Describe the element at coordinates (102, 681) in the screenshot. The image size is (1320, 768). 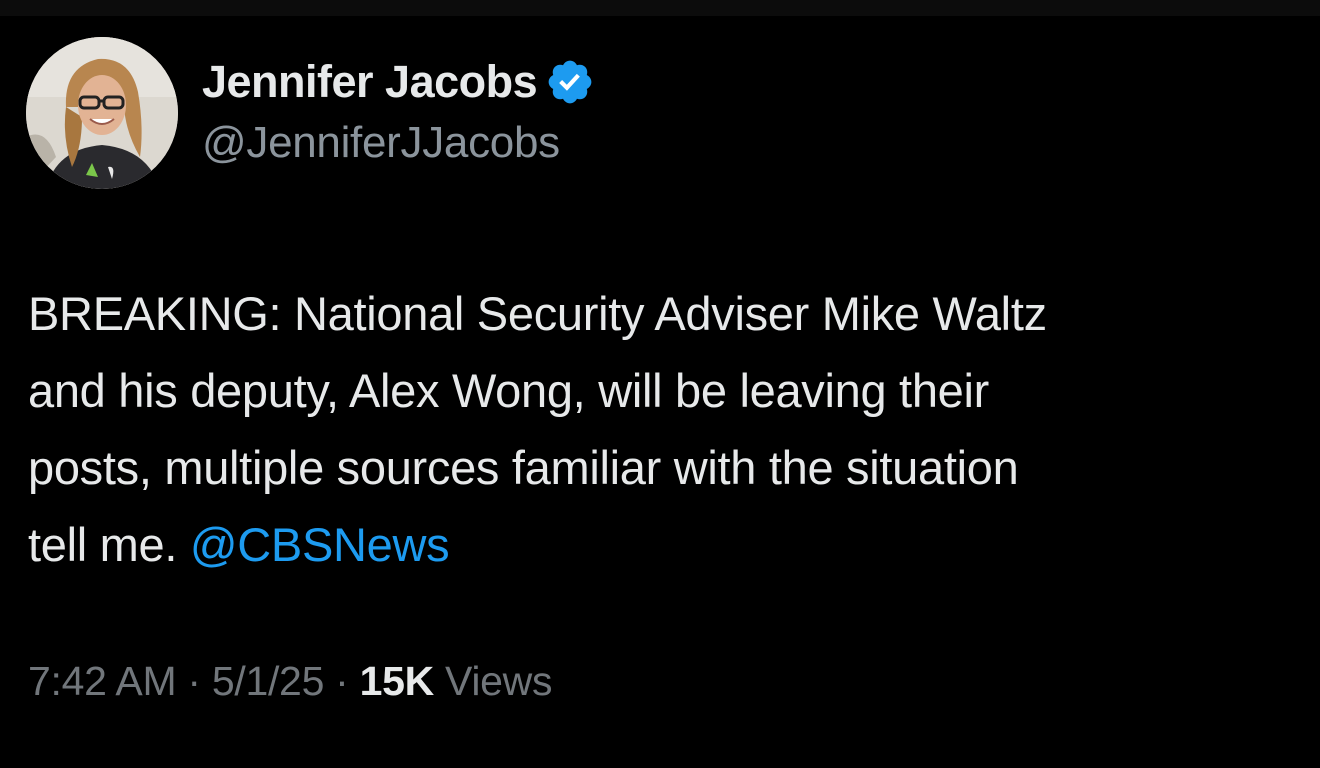
I see `timestamp-time: 7:42 AM` at that location.